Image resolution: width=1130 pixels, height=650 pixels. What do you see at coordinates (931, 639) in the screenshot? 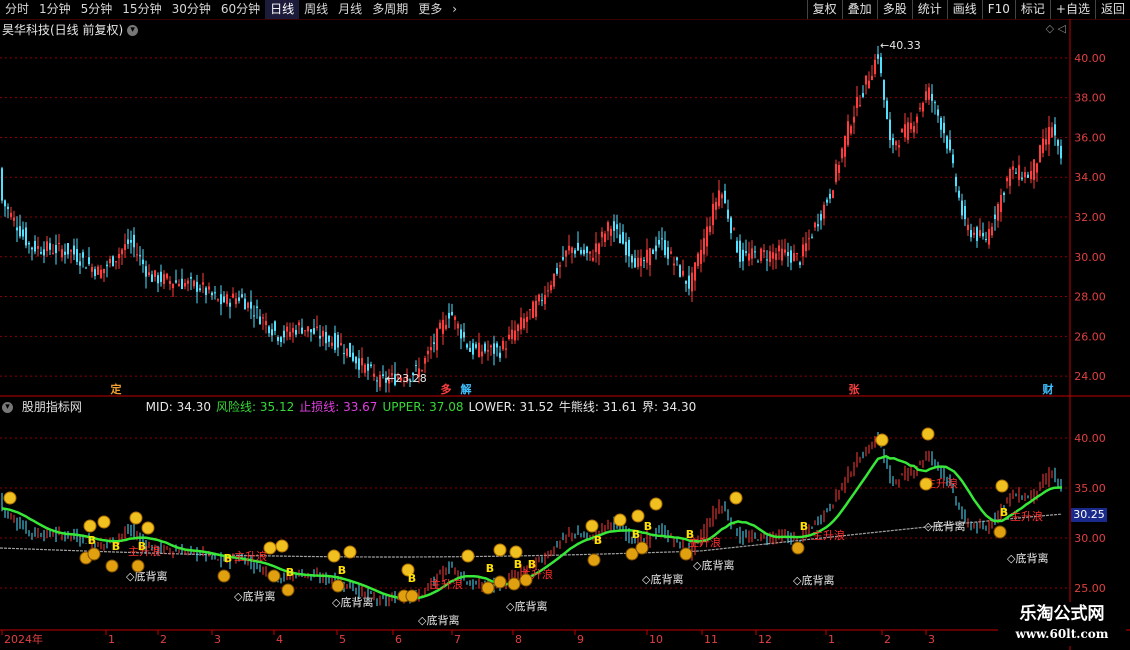
I see `x-axis-label: 3` at bounding box center [931, 639].